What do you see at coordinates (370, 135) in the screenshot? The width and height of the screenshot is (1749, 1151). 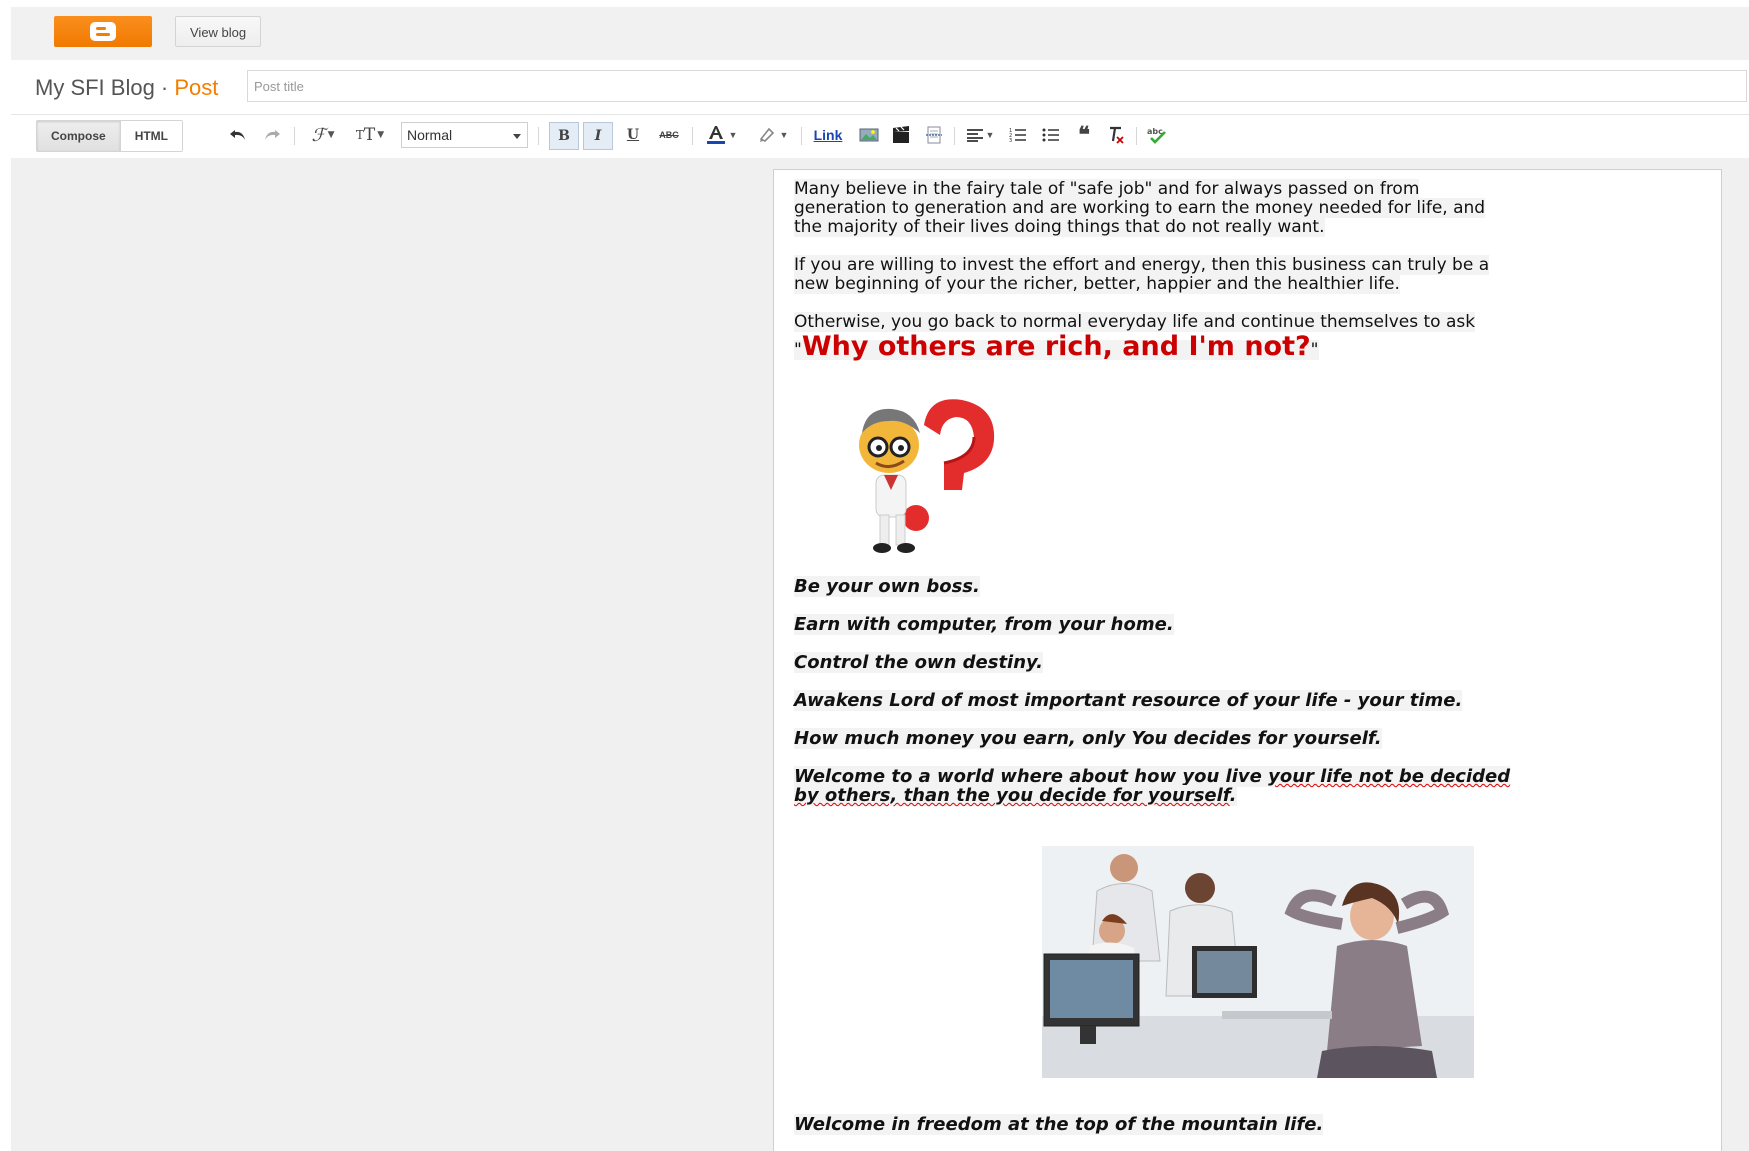 I see `font-size-icon: T T ▼` at bounding box center [370, 135].